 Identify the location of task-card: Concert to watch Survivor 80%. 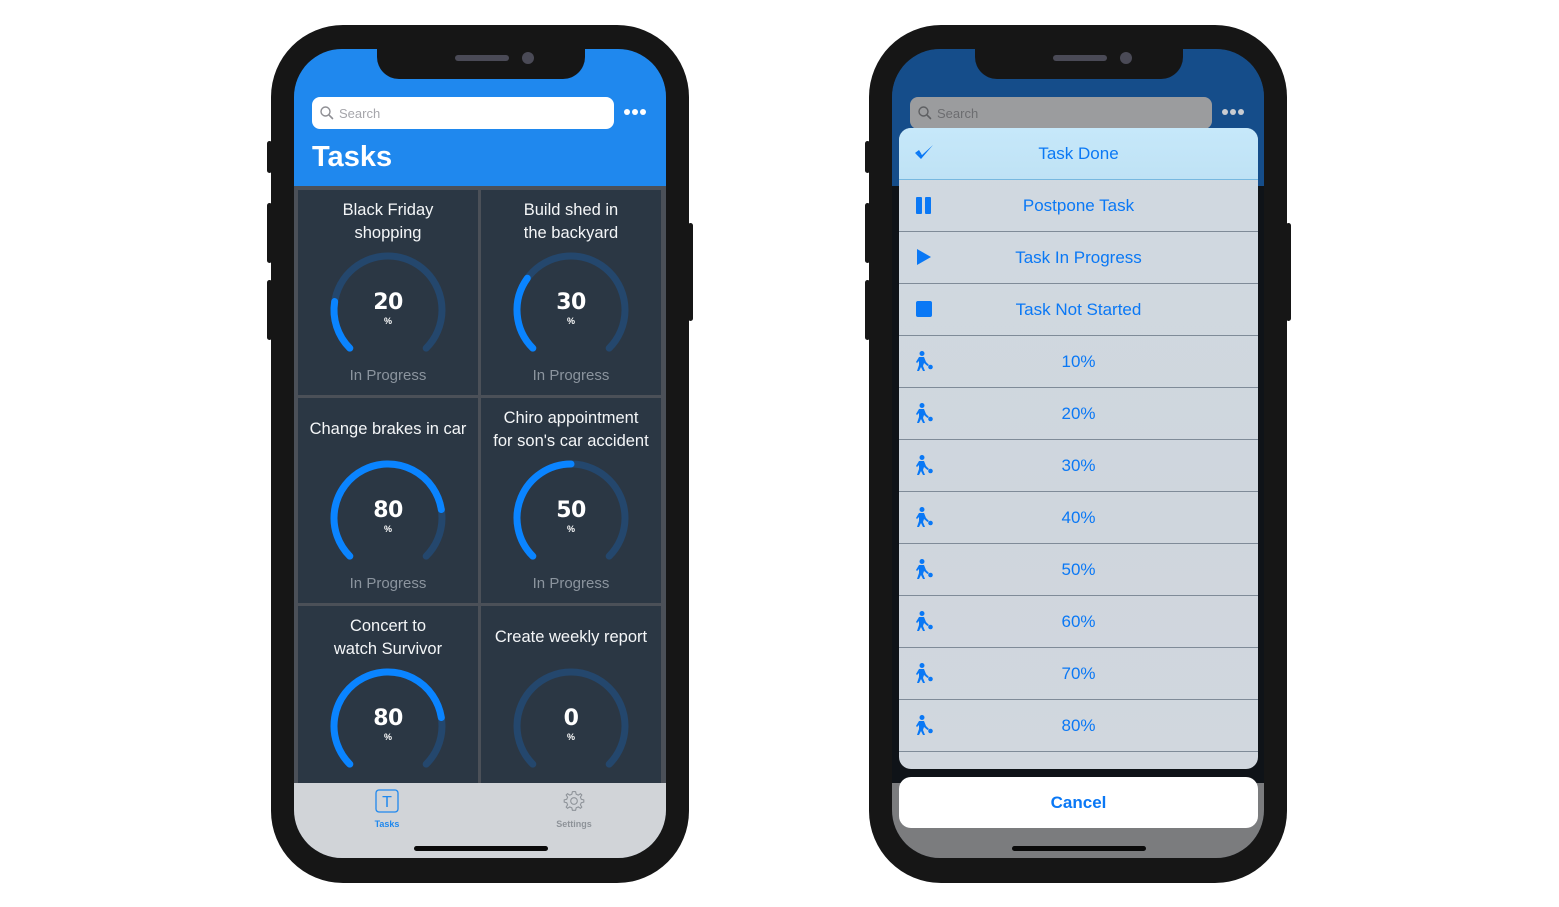
(388, 708).